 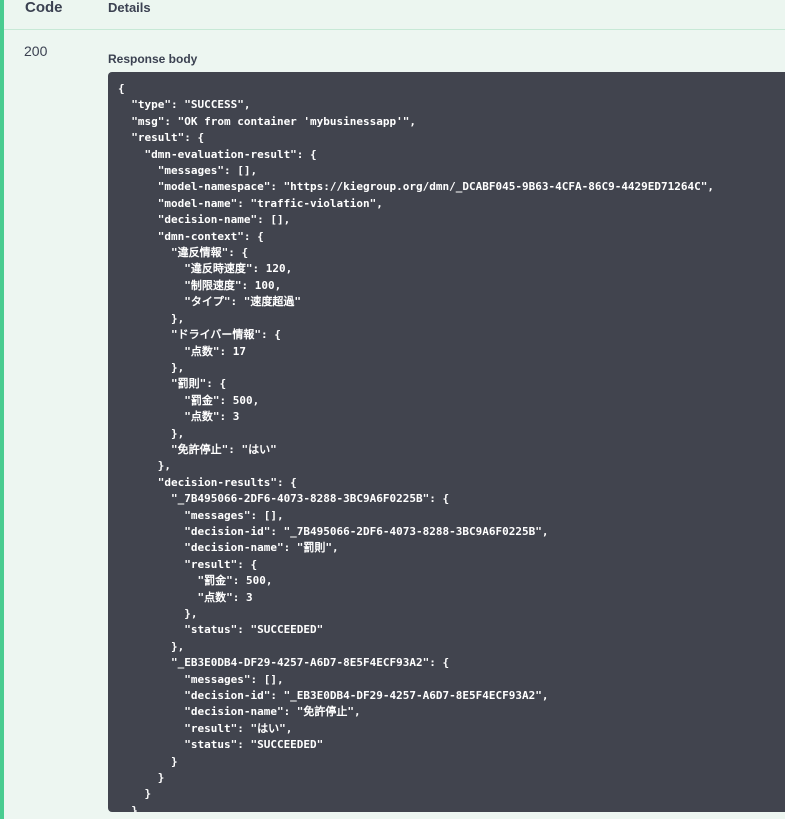 I want to click on response-body-label: Response body, so click(x=153, y=59).